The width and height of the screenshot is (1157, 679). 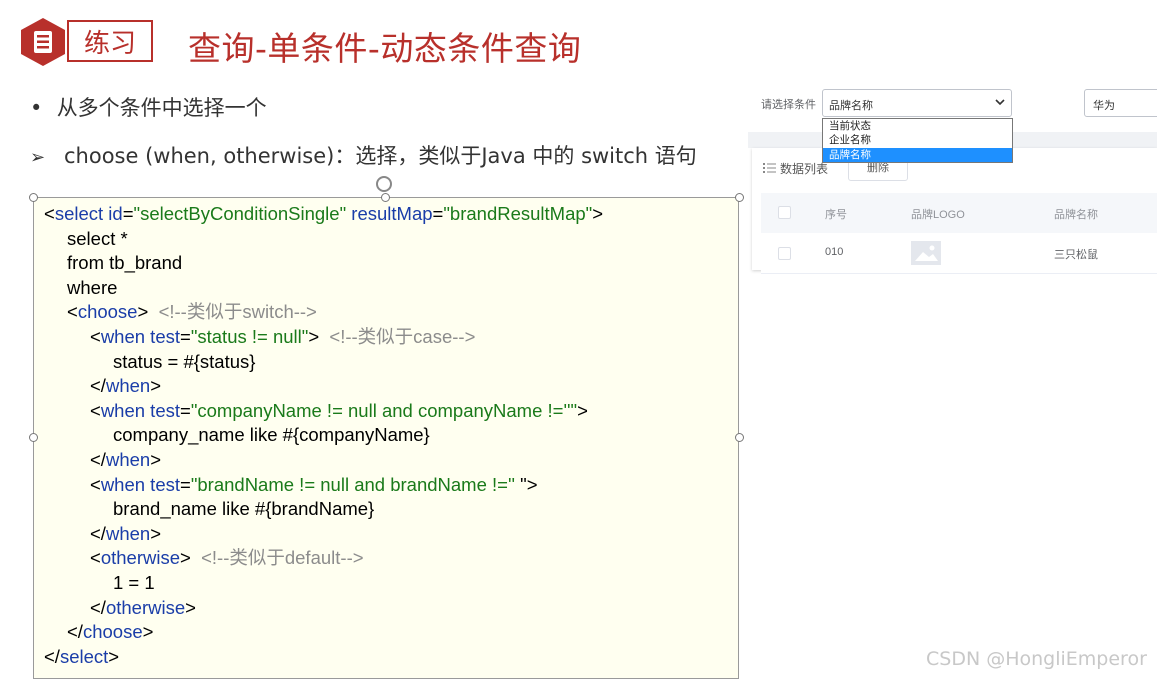 What do you see at coordinates (917, 126) in the screenshot?
I see `dropdown-option-status: 当前状态` at bounding box center [917, 126].